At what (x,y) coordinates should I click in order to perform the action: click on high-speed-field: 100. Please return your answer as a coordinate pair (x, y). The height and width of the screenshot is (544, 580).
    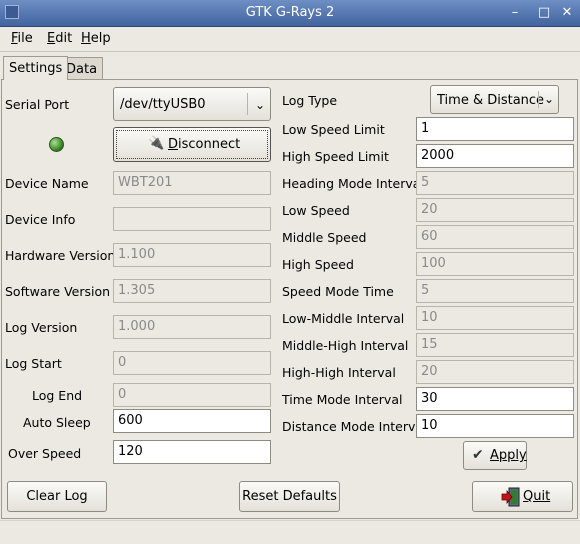
    Looking at the image, I should click on (495, 264).